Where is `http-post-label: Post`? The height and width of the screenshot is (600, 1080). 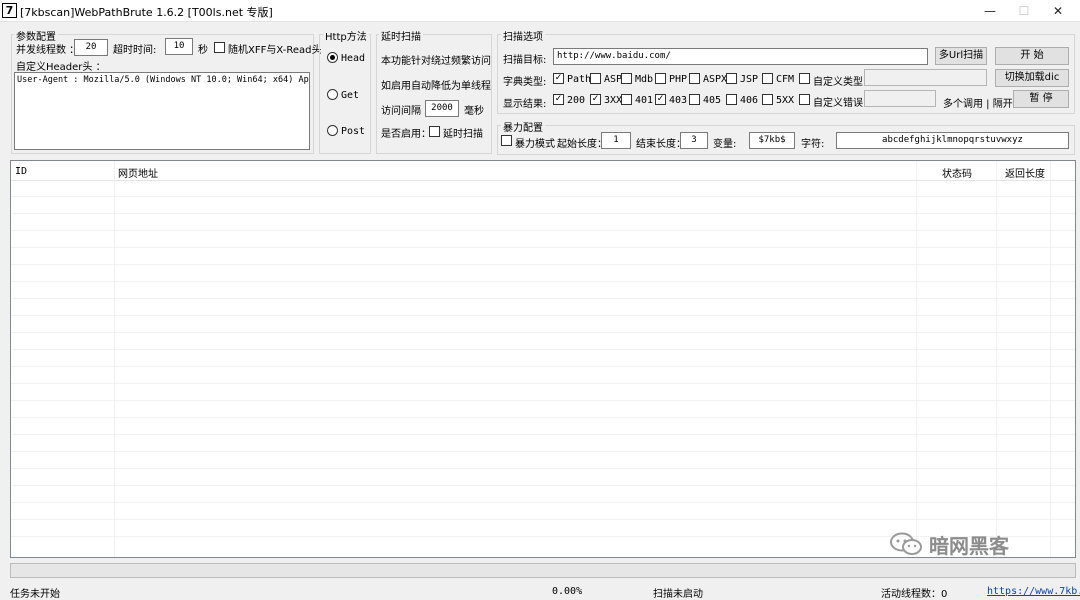
http-post-label: Post is located at coordinates (353, 131).